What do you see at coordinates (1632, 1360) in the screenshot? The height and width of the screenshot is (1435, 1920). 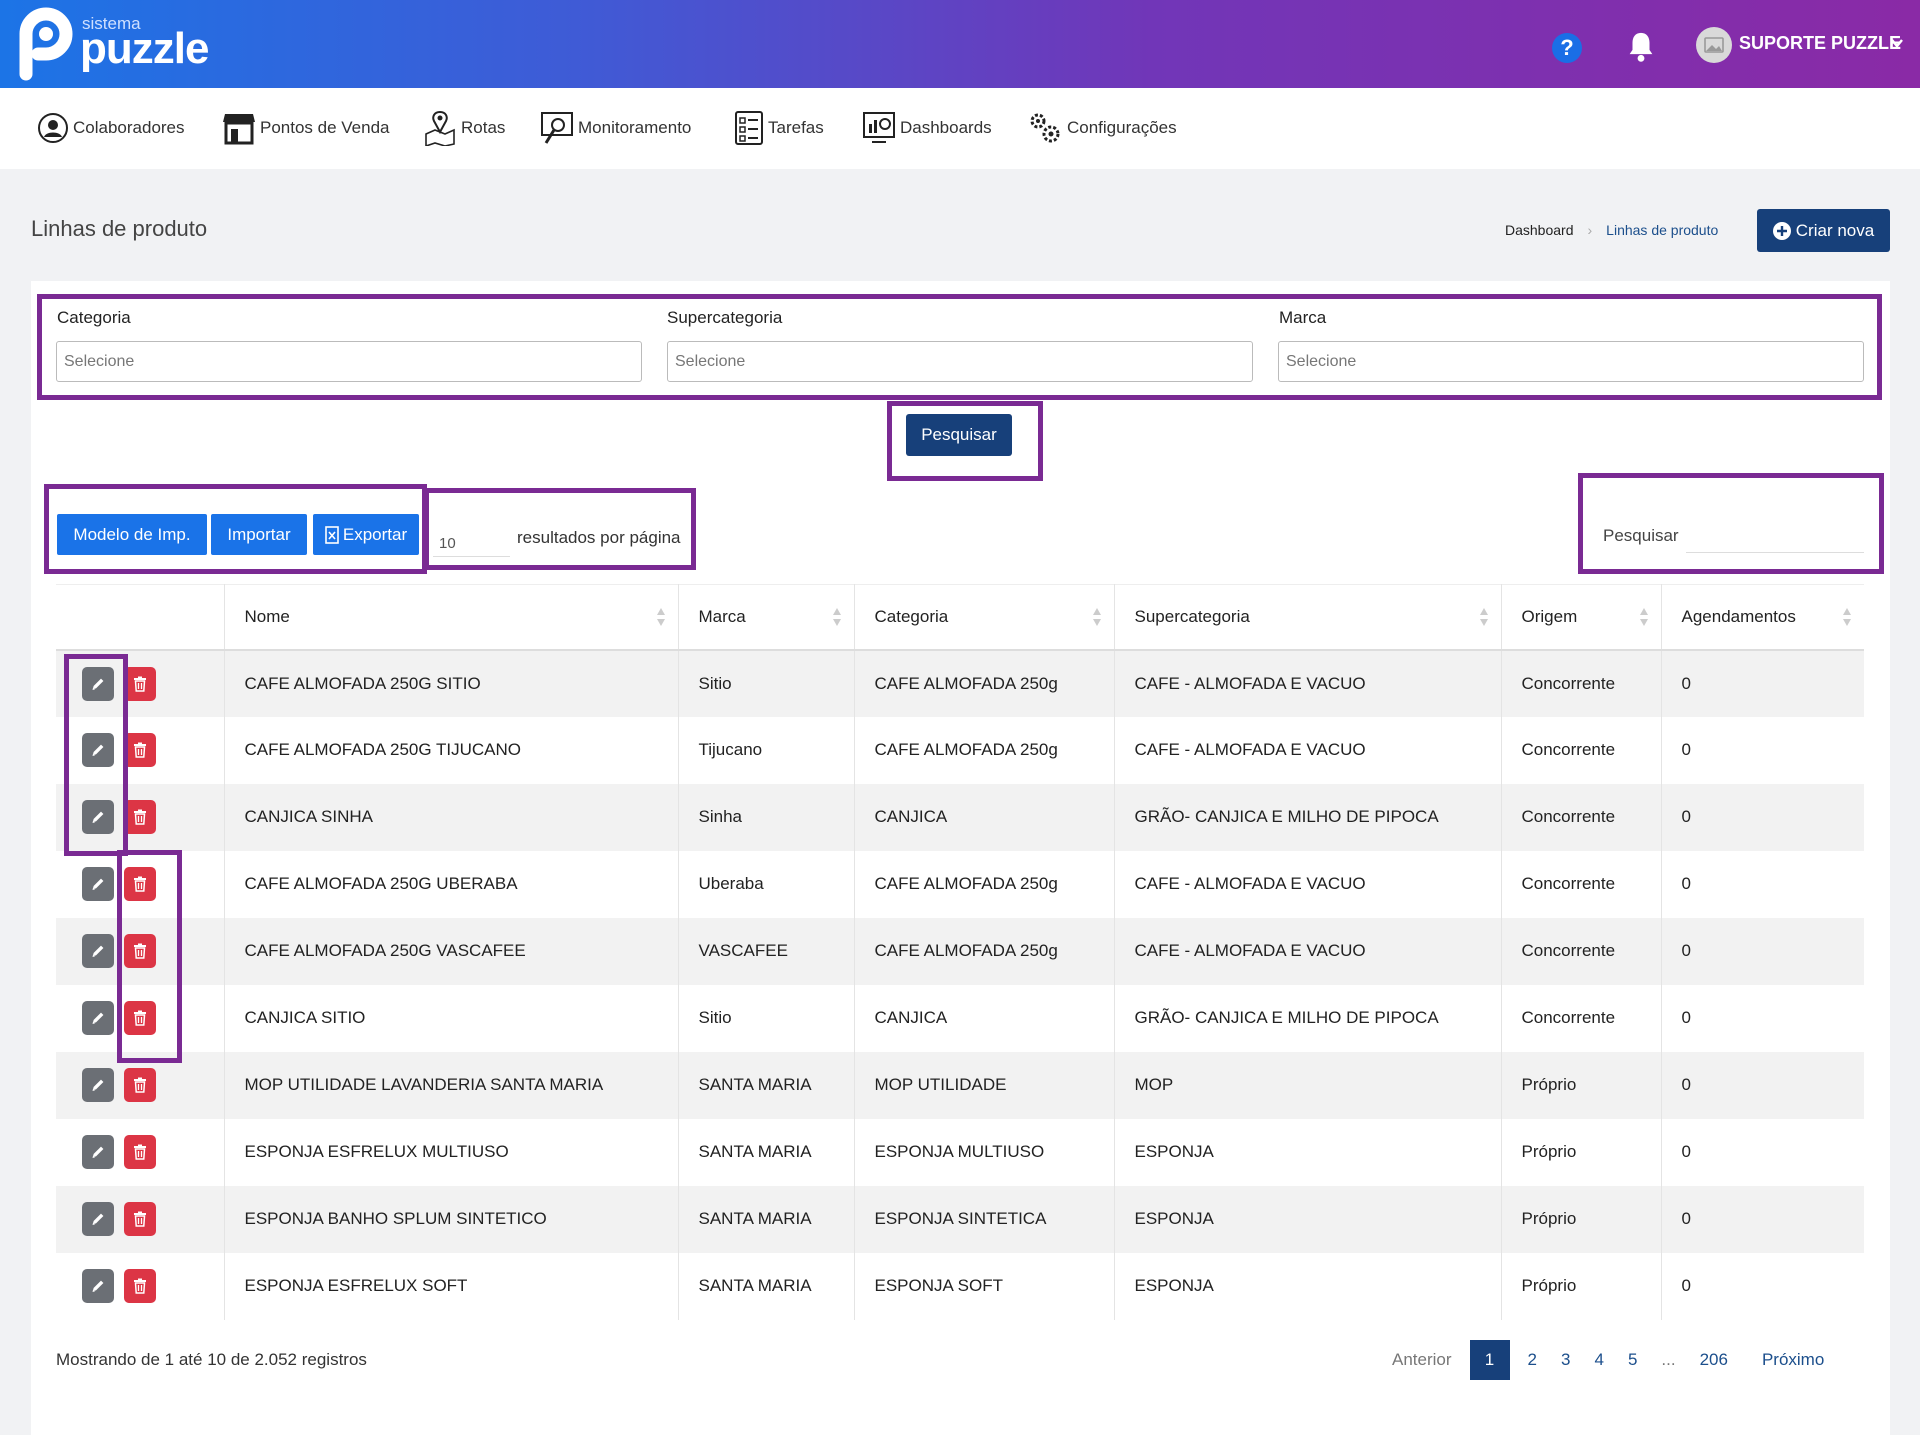 I see `pagination-page: 5` at bounding box center [1632, 1360].